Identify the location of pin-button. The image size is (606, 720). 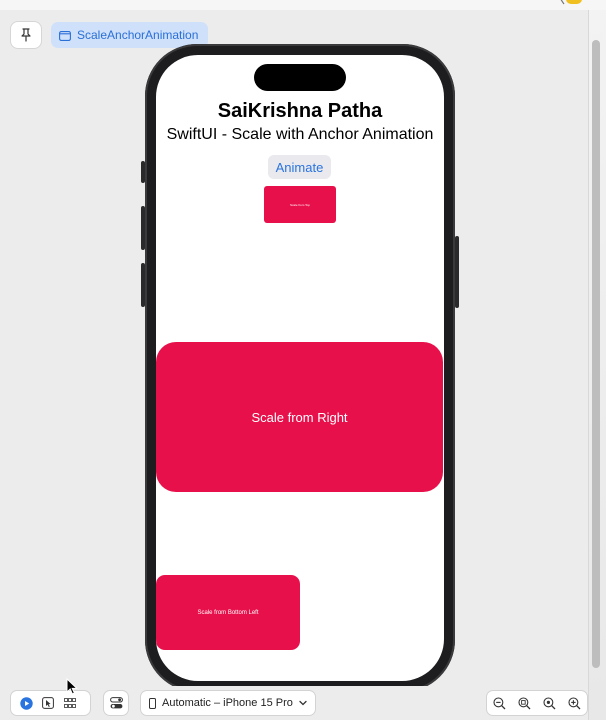
(26, 35).